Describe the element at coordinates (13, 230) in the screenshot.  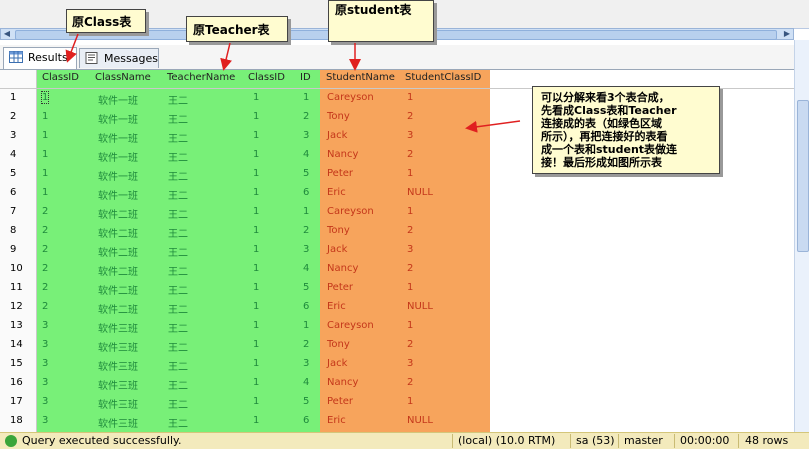
I see `row-number: 8` at that location.